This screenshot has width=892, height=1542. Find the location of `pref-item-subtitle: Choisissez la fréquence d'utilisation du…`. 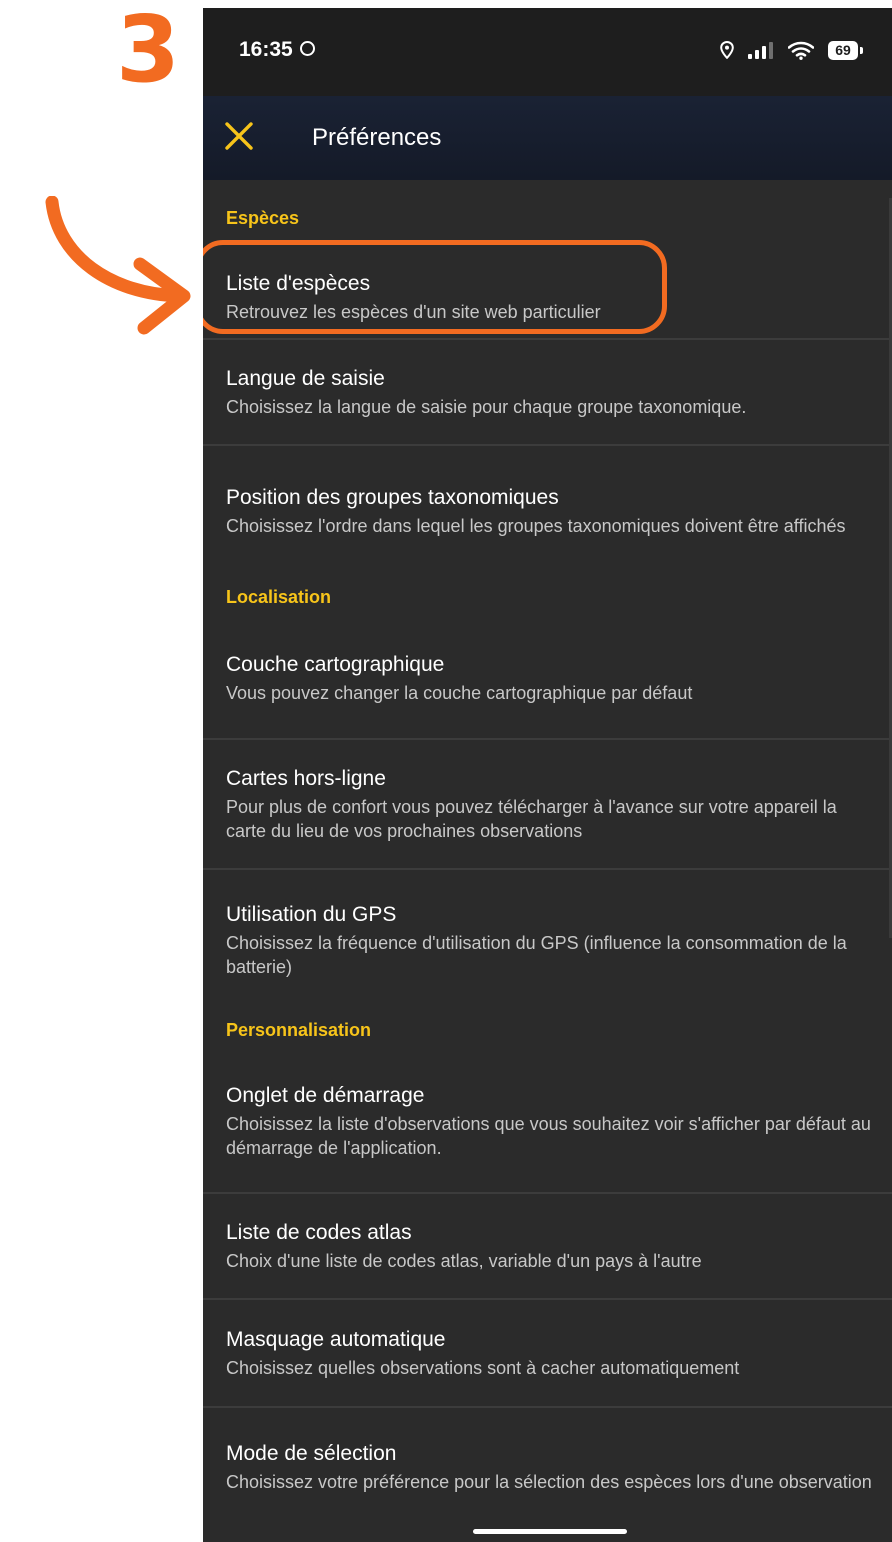

pref-item-subtitle: Choisissez la fréquence d'utilisation du… is located at coordinates (536, 954).